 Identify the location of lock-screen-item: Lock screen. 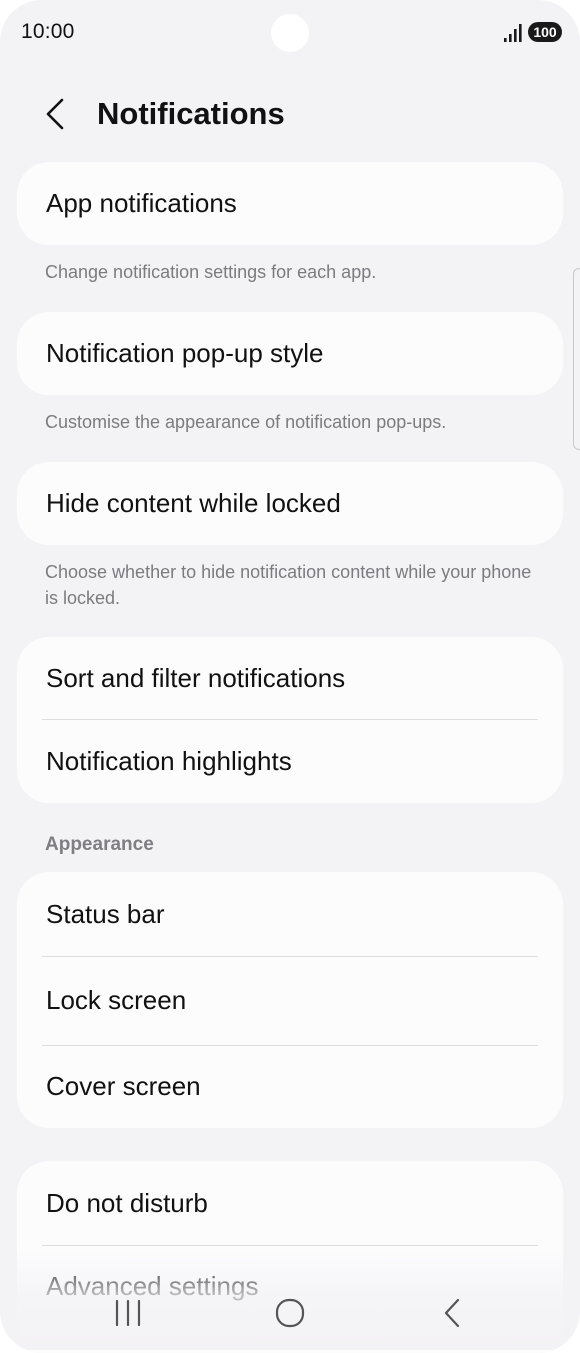
(290, 1000).